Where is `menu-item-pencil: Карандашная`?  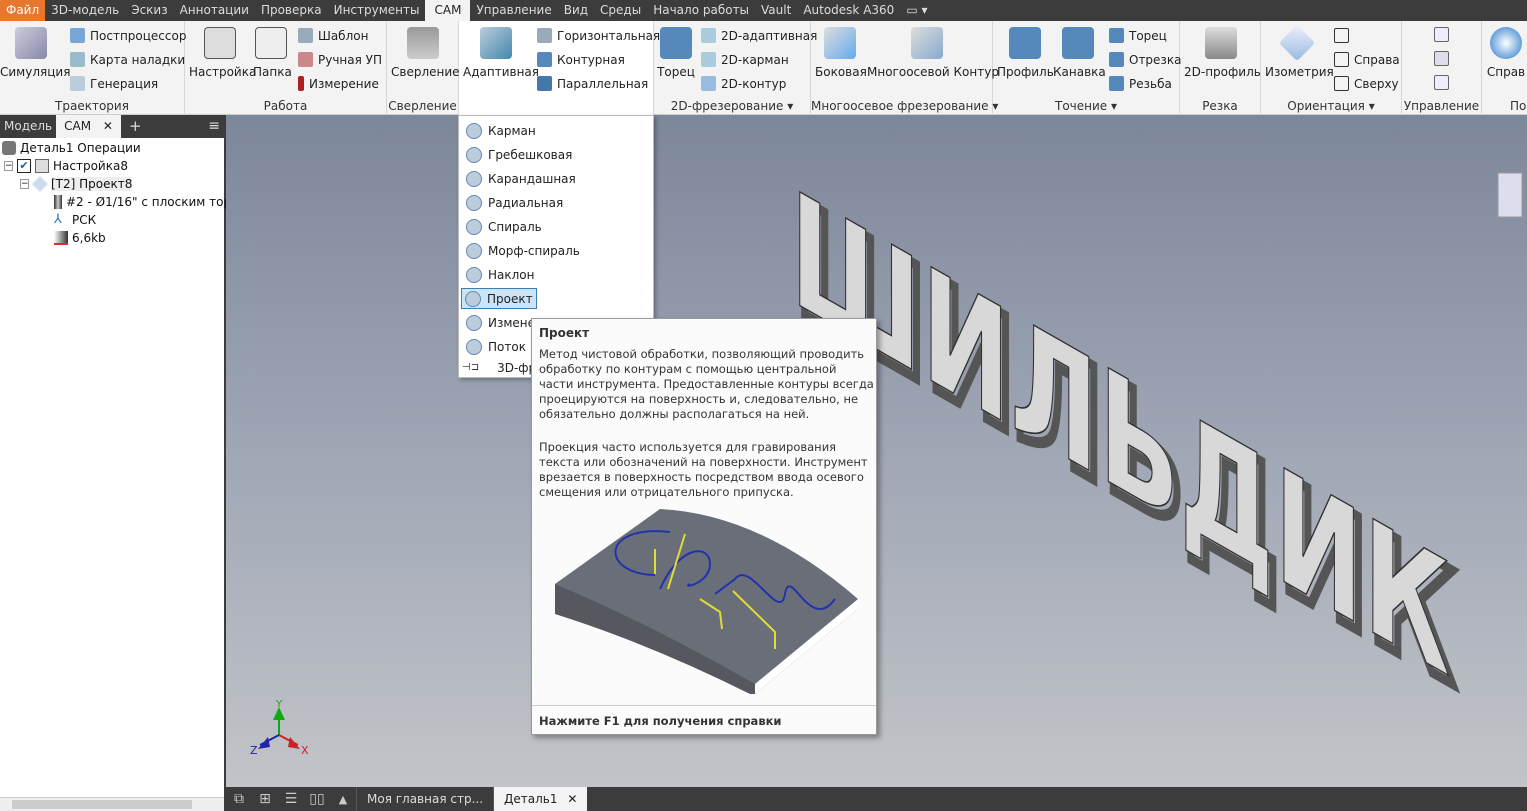
menu-item-pencil: Карандашная is located at coordinates (521, 178).